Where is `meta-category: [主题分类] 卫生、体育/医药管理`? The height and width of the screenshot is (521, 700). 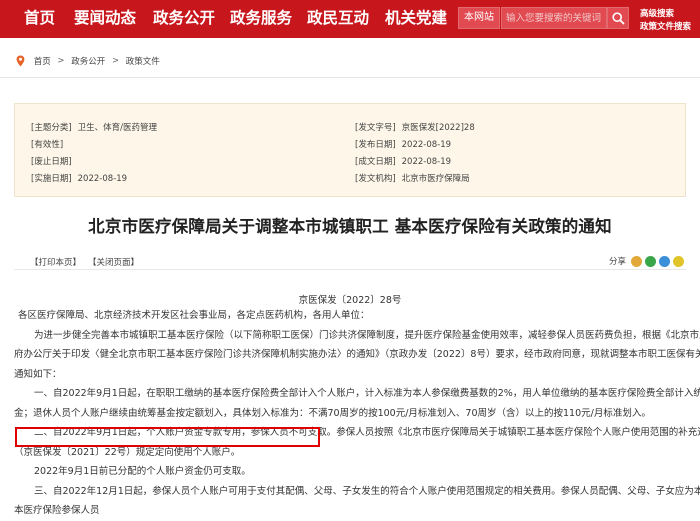 meta-category: [主题分类] 卫生、体育/医药管理 is located at coordinates (94, 128).